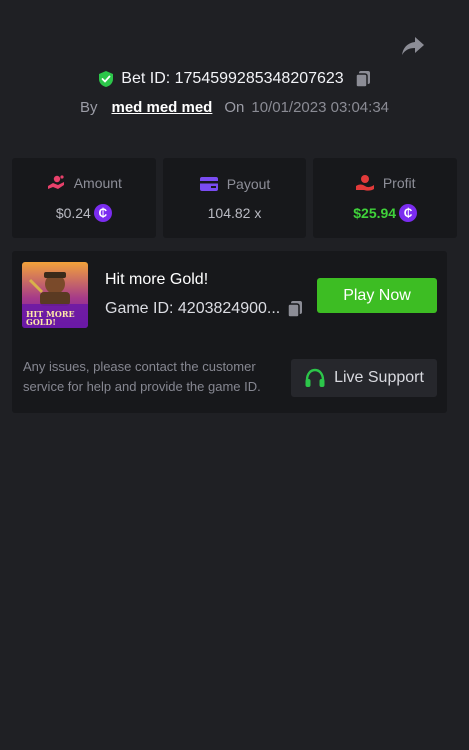  What do you see at coordinates (73, 213) in the screenshot?
I see `amount-value: $0.24` at bounding box center [73, 213].